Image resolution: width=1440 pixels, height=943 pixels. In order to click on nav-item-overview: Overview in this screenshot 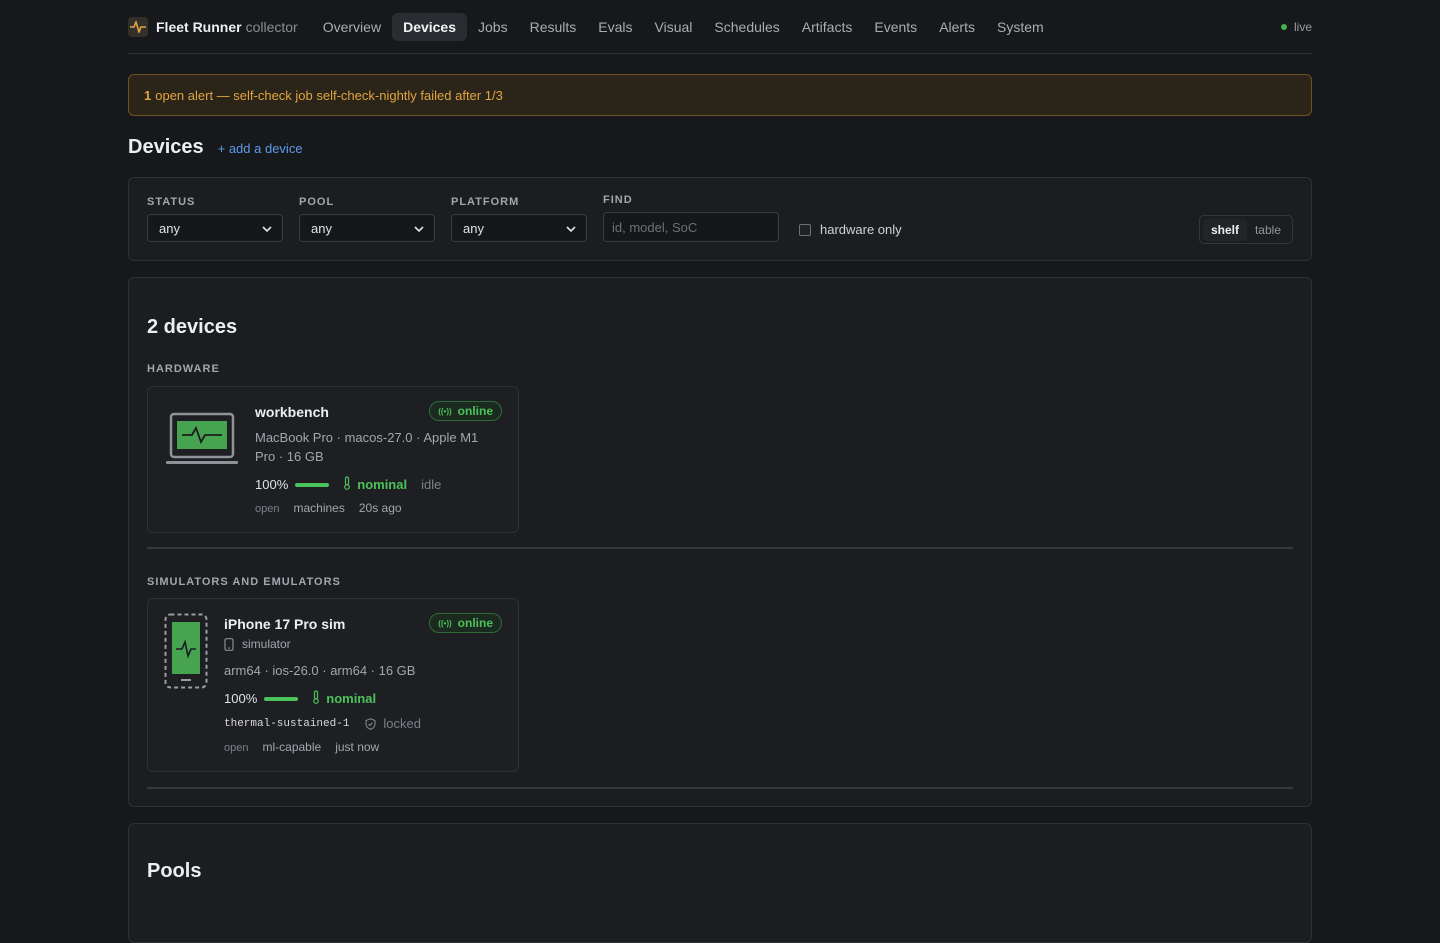, I will do `click(352, 27)`.